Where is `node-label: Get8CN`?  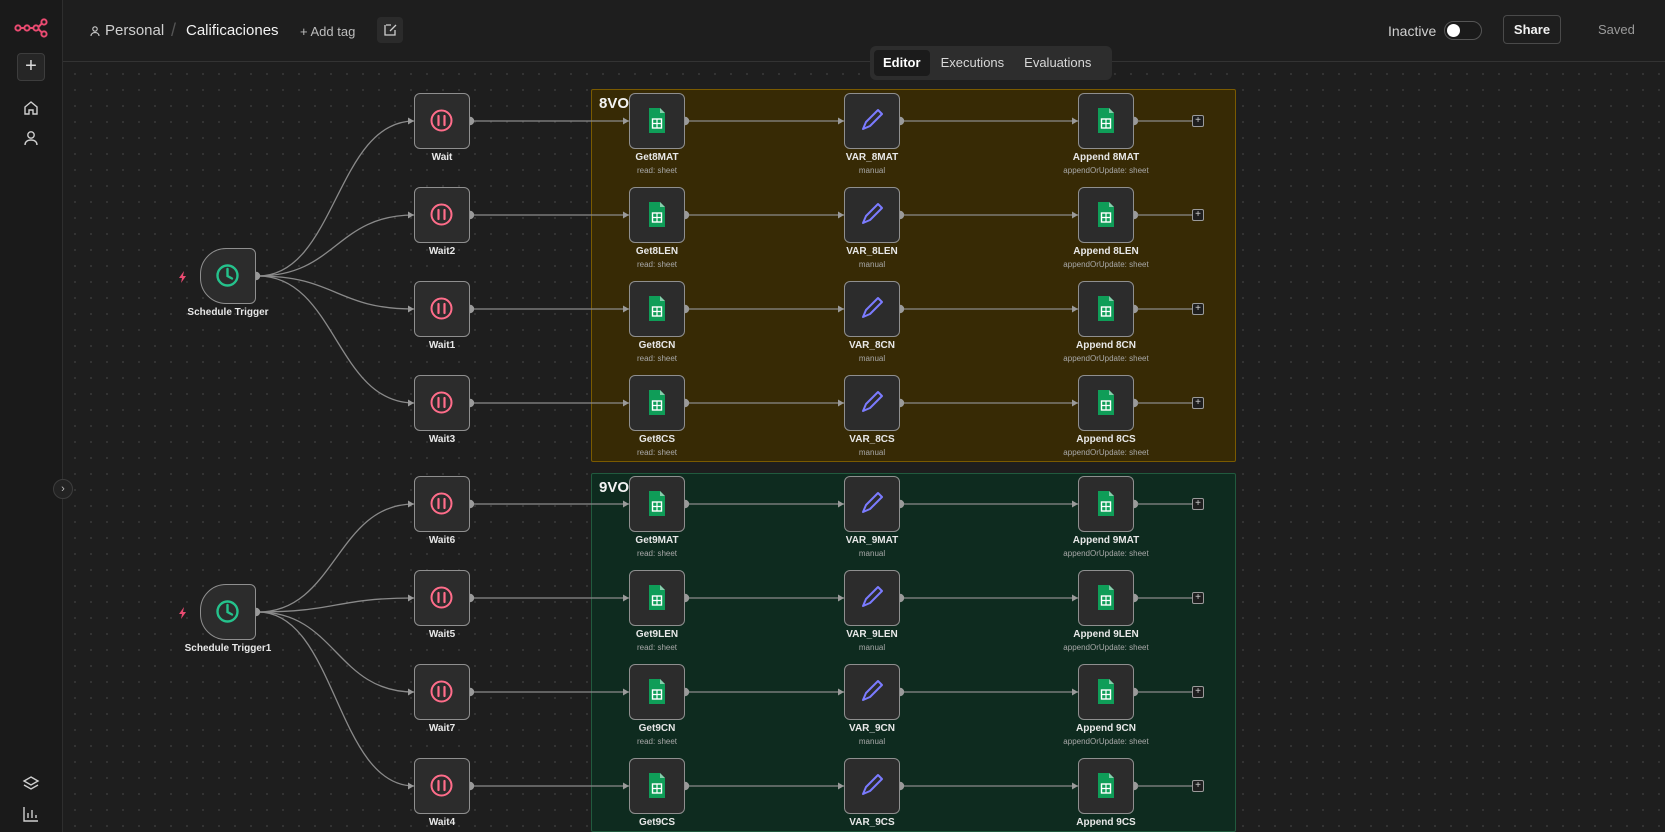
node-label: Get8CN is located at coordinates (657, 345).